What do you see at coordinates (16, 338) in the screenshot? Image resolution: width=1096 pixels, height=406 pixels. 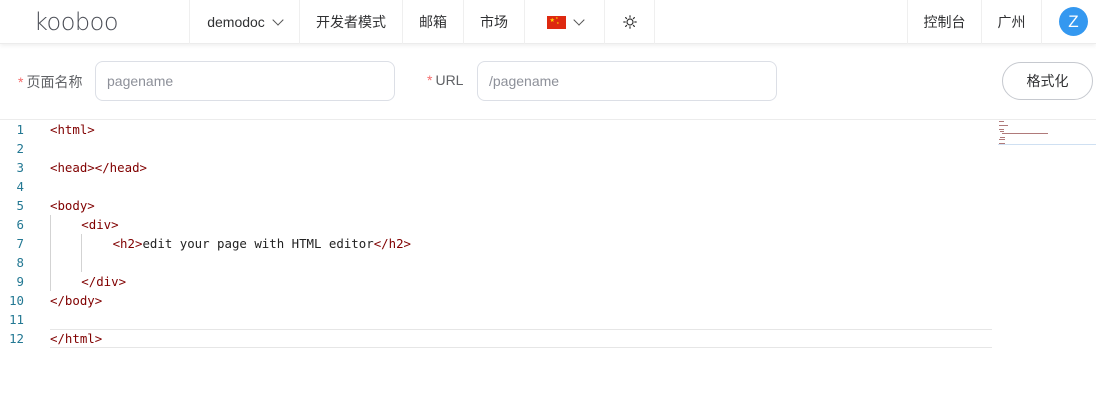 I see `line-number: 12` at bounding box center [16, 338].